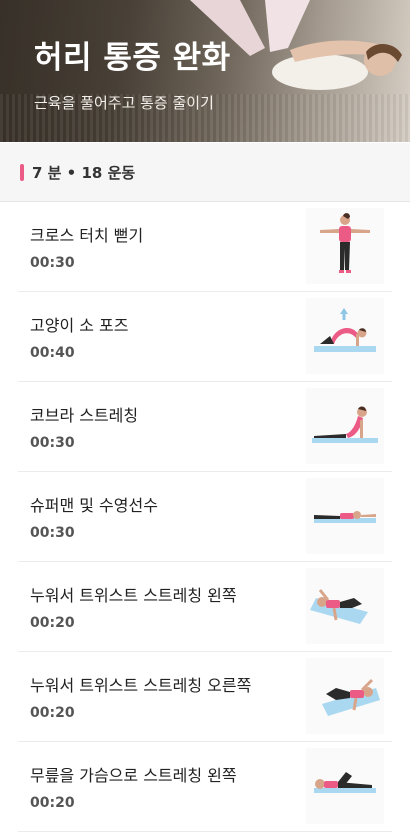 The height and width of the screenshot is (832, 410). I want to click on exercise-item: 고양이 소 포즈 00:40, so click(205, 337).